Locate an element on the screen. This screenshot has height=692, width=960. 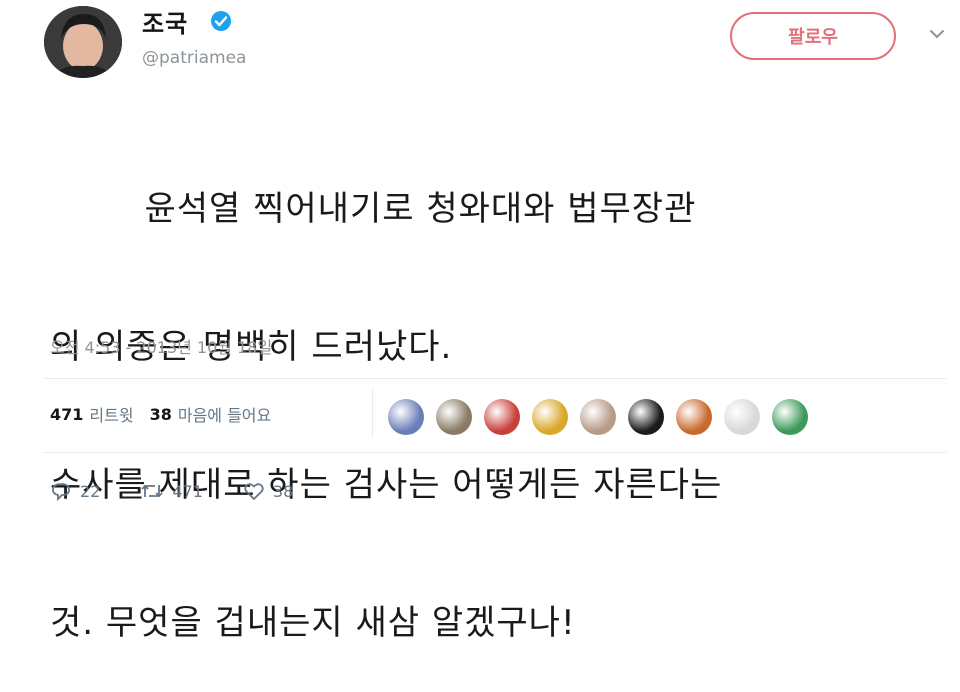
user-handle: @patriamea is located at coordinates (194, 58).